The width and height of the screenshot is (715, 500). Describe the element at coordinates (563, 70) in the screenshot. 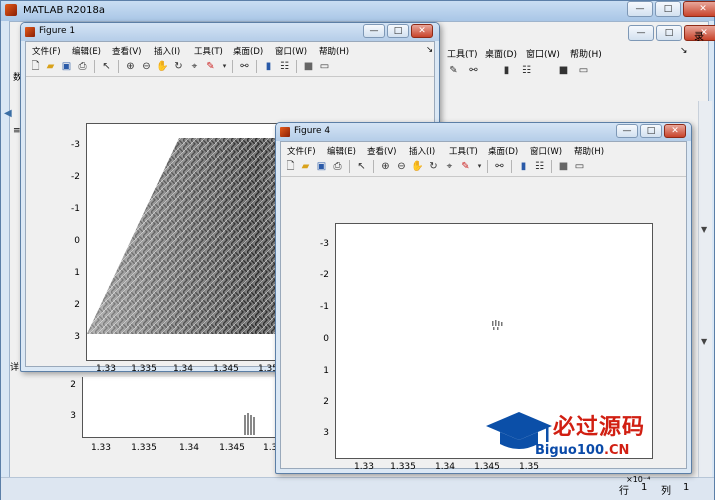

I see `bg-hide-tools-icon: ■` at that location.